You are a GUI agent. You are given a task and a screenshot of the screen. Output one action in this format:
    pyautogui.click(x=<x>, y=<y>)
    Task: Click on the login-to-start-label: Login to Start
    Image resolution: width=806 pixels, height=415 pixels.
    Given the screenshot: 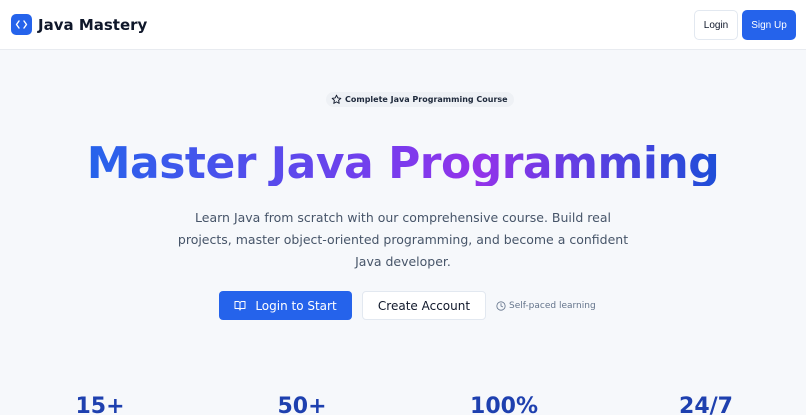 What is the action you would take?
    pyautogui.click(x=296, y=305)
    